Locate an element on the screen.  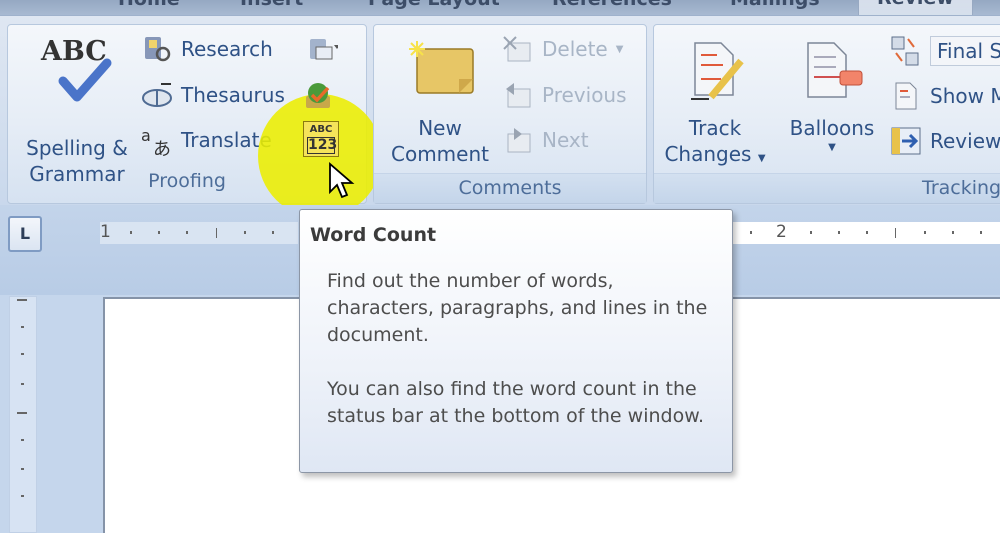
horizontal-ruler-right: 2 is located at coordinates (866, 233).